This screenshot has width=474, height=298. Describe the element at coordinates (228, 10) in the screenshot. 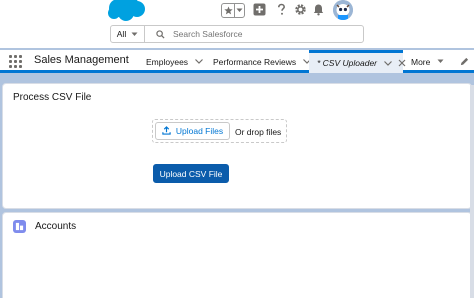

I see `favorites-star-icon` at that location.